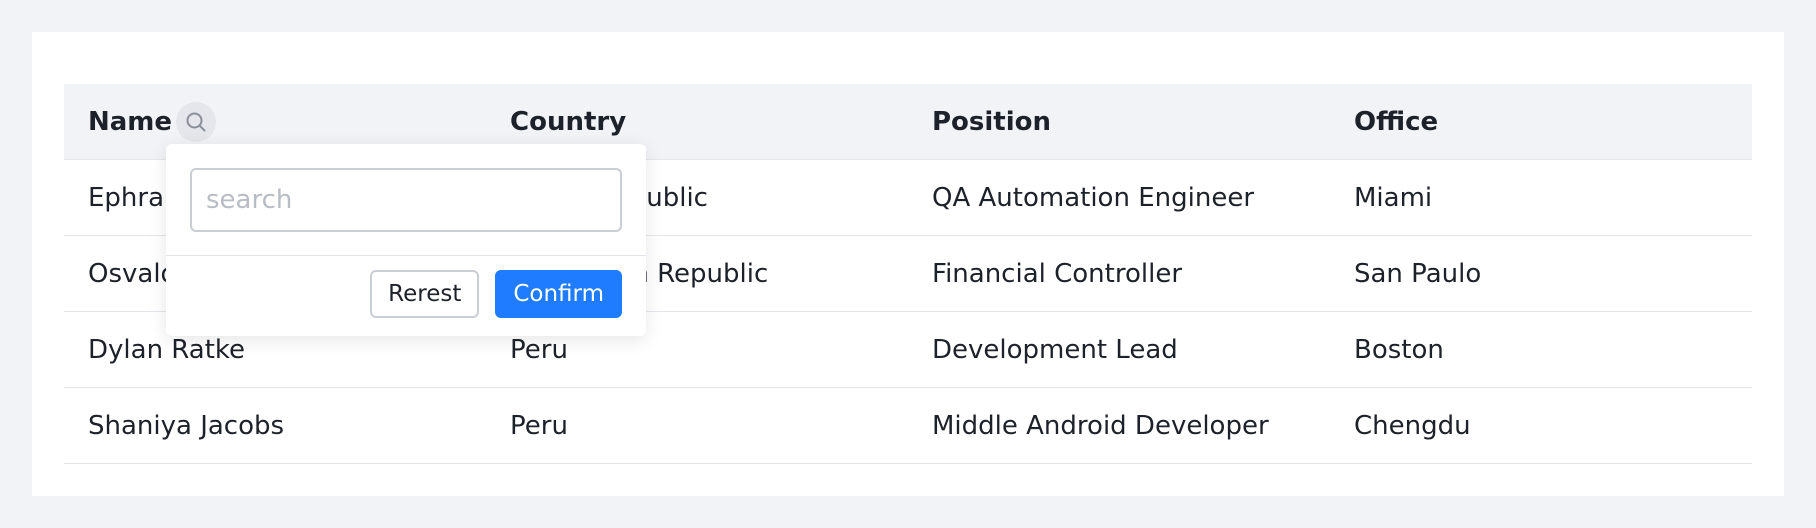 This screenshot has width=1816, height=528. What do you see at coordinates (1057, 273) in the screenshot?
I see `cell-position: Financial Controller` at bounding box center [1057, 273].